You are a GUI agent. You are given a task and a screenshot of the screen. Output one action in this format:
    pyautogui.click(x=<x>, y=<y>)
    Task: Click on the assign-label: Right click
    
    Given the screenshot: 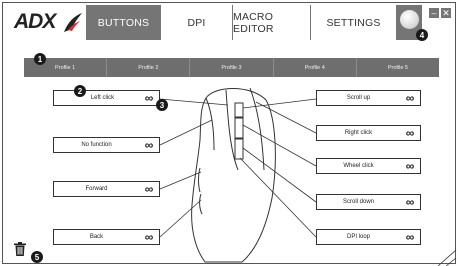 What is the action you would take?
    pyautogui.click(x=358, y=133)
    